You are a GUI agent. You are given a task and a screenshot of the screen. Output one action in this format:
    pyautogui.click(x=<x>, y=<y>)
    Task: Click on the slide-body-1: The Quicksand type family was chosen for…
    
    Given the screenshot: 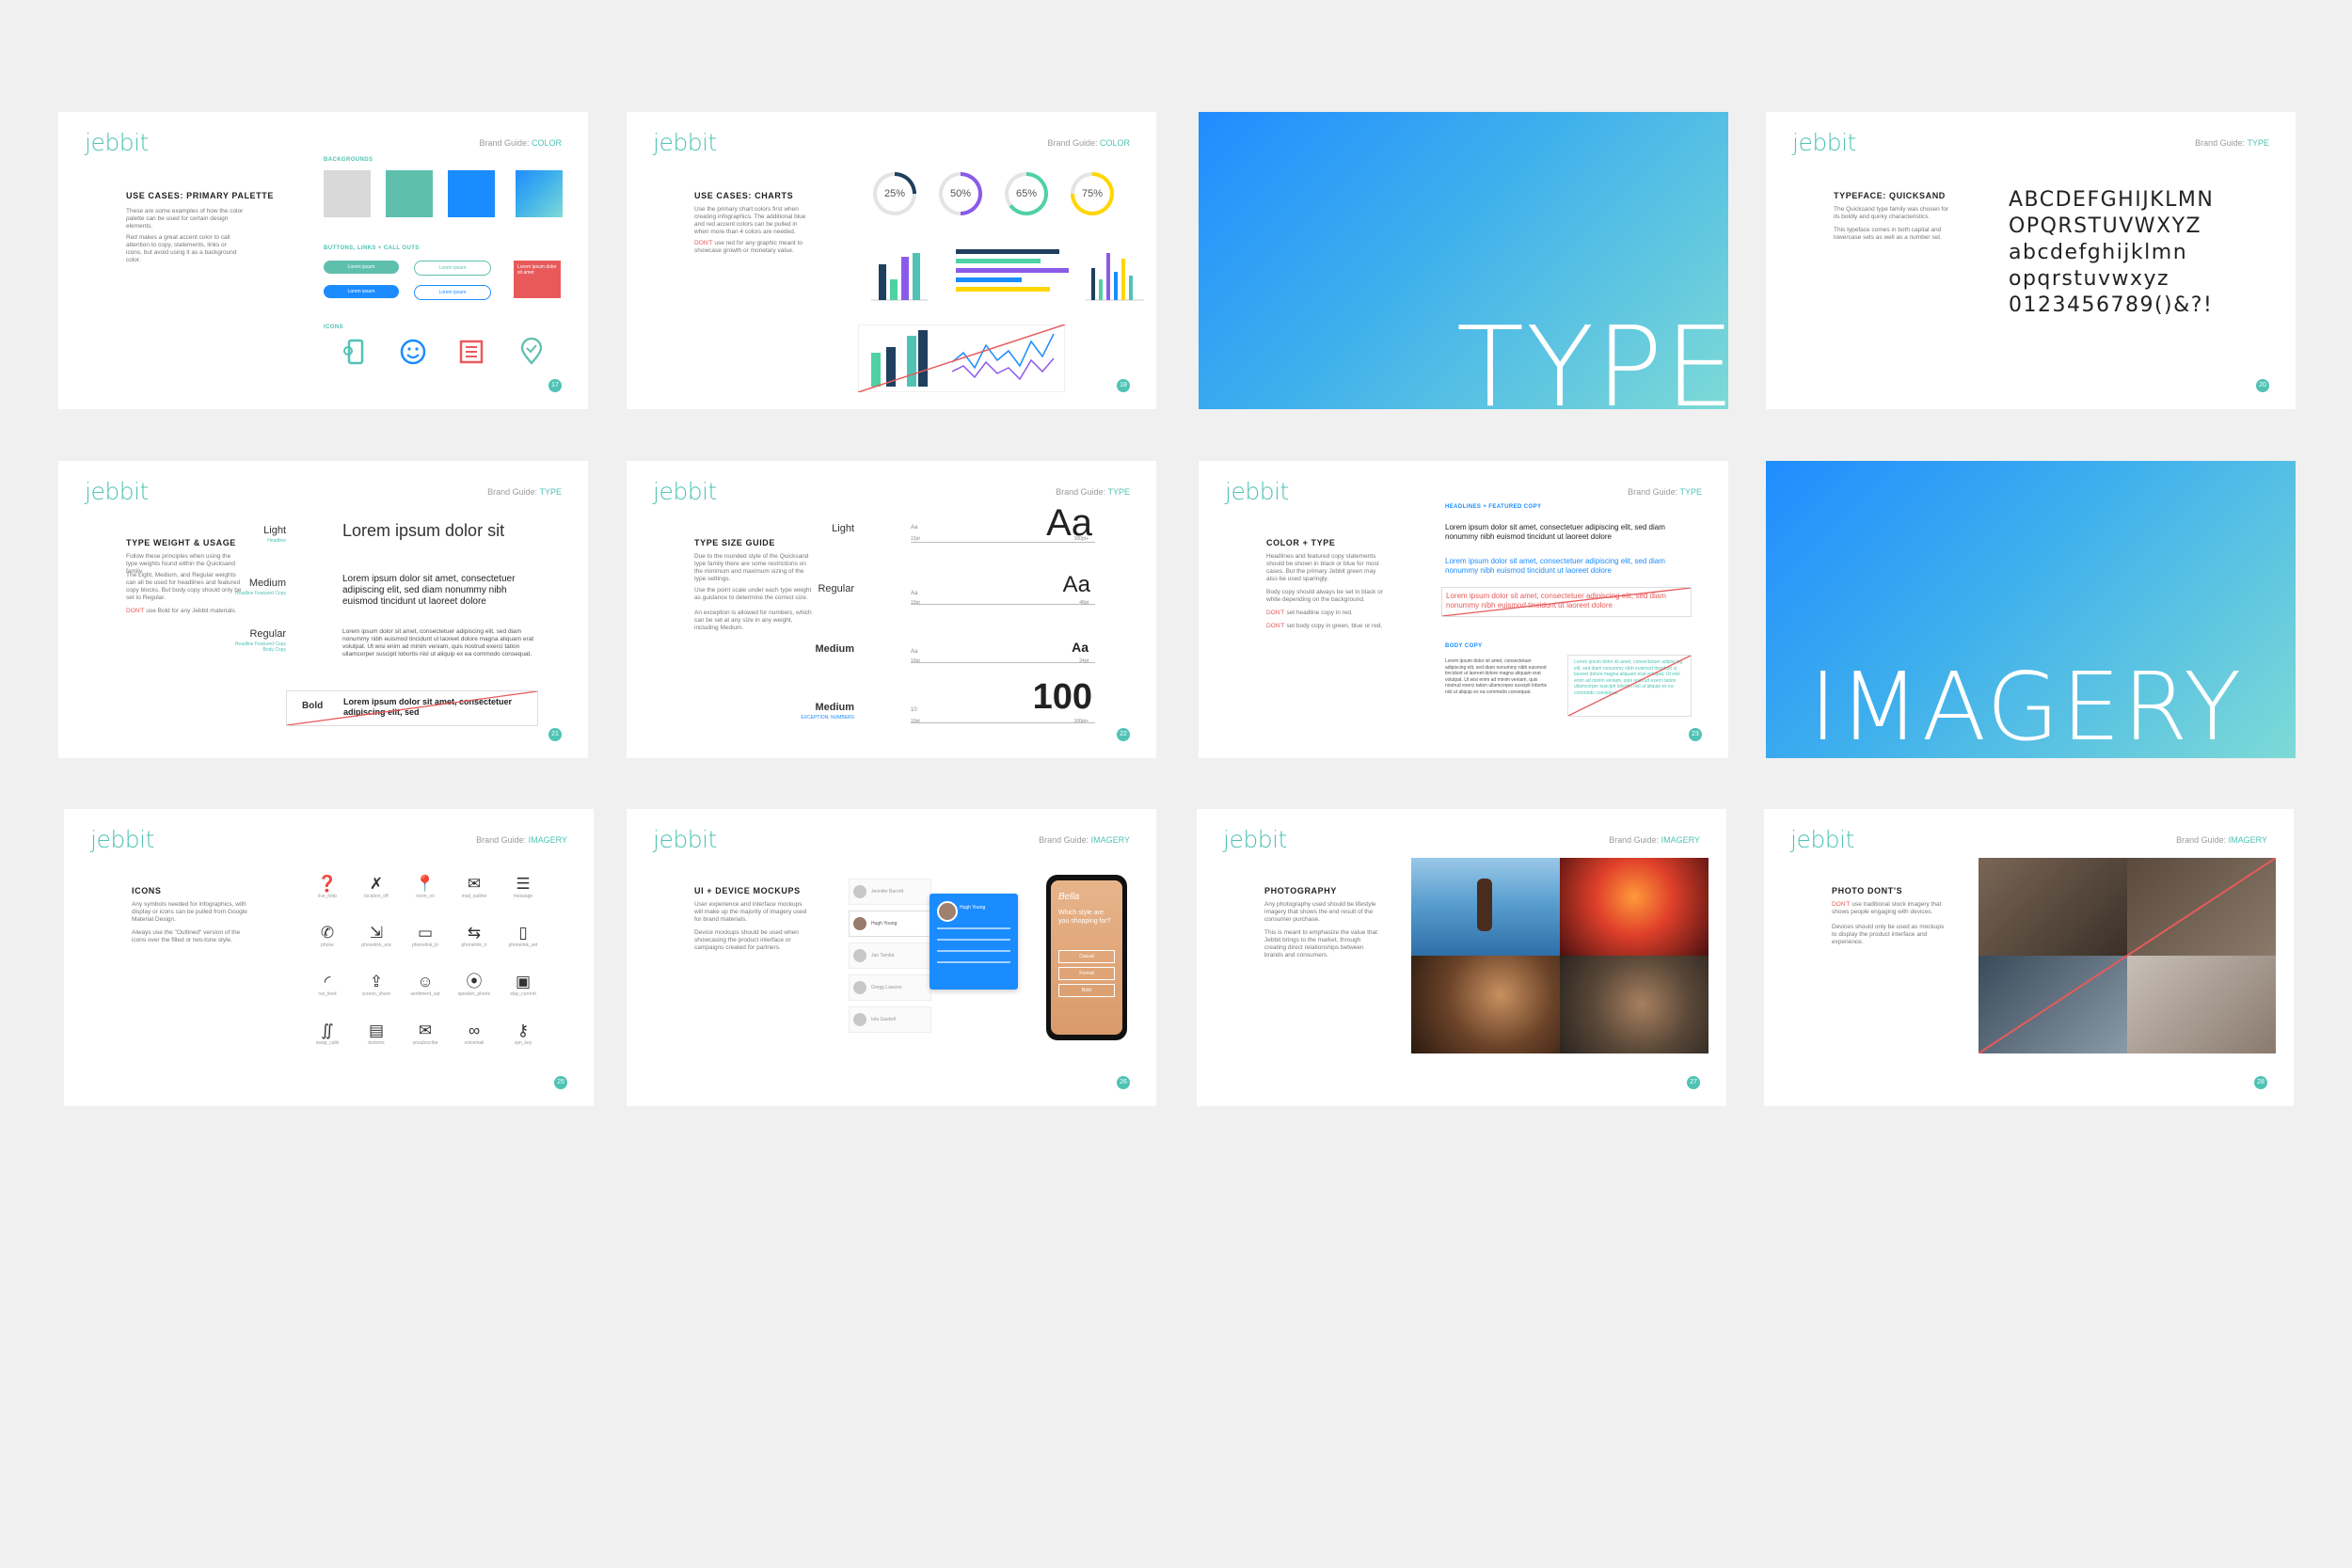 What is the action you would take?
    pyautogui.click(x=1891, y=213)
    